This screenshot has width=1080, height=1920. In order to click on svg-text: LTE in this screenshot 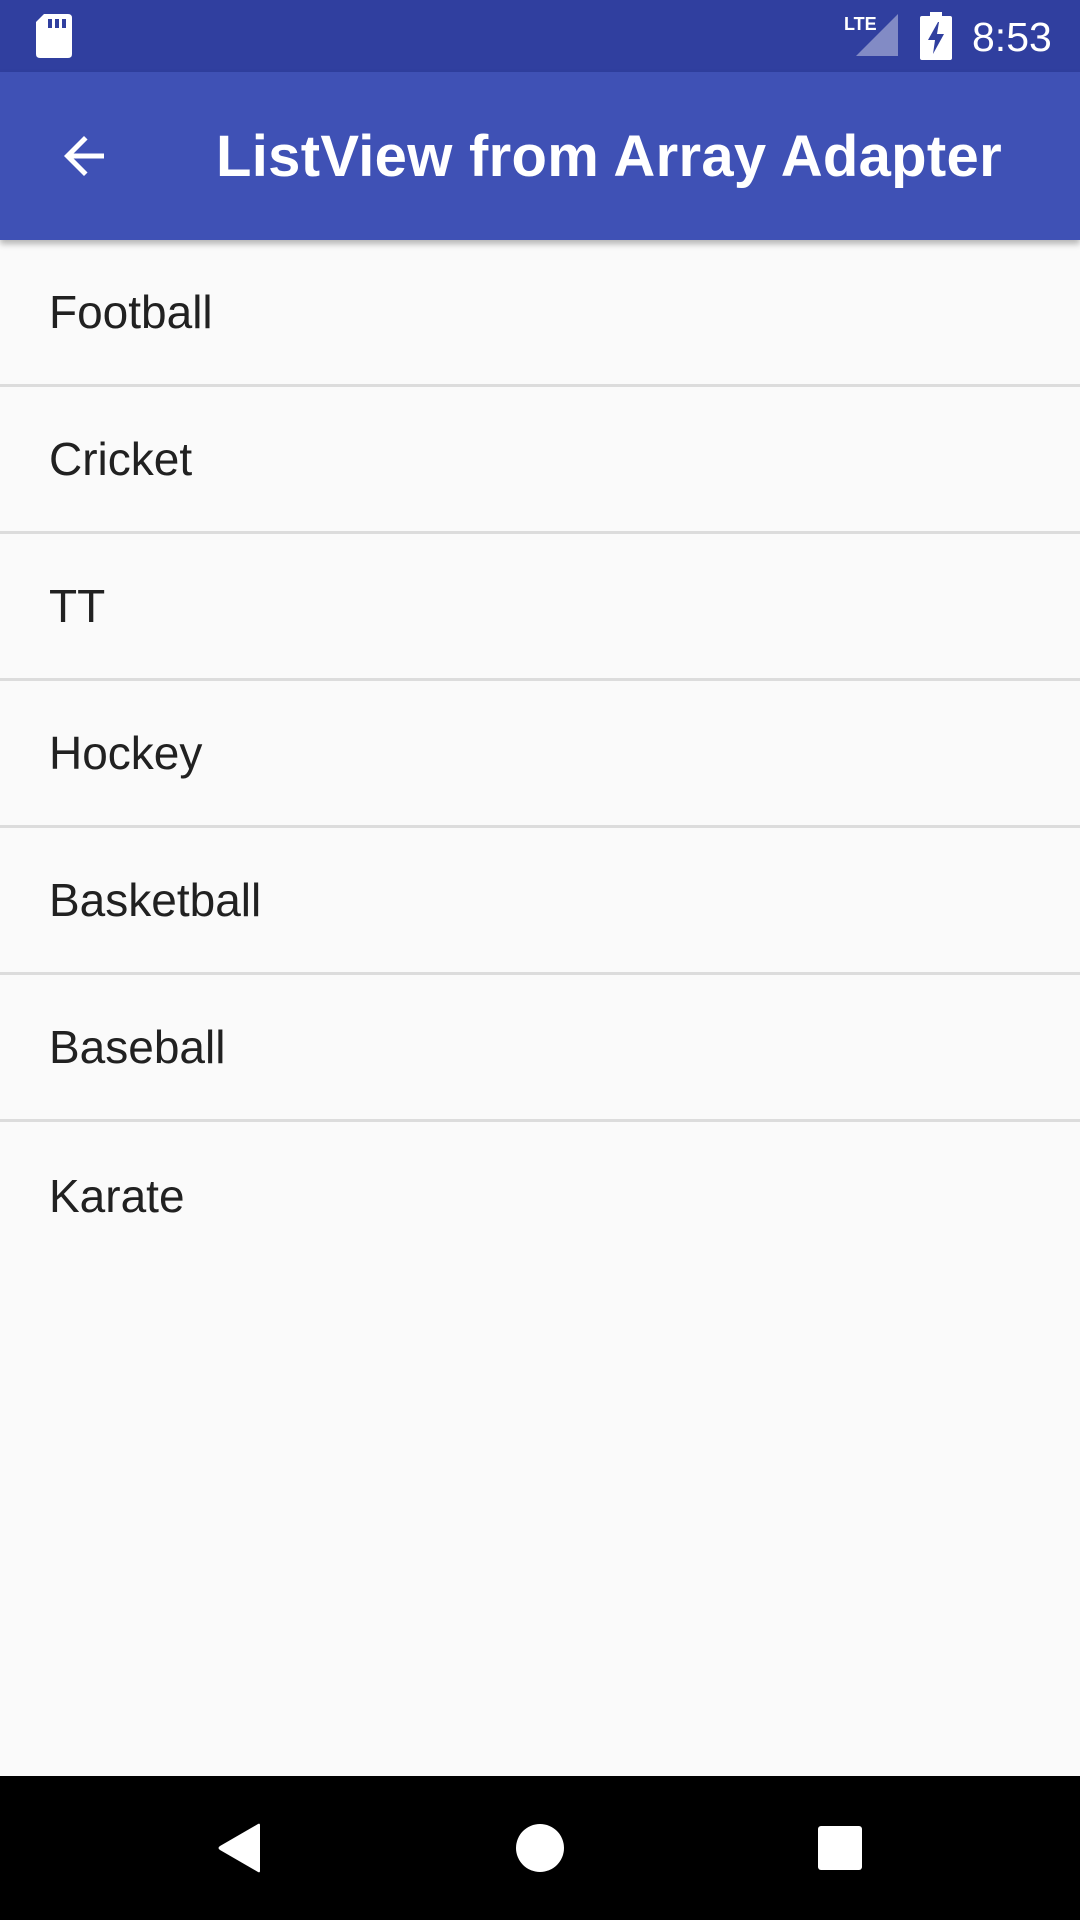, I will do `click(860, 24)`.